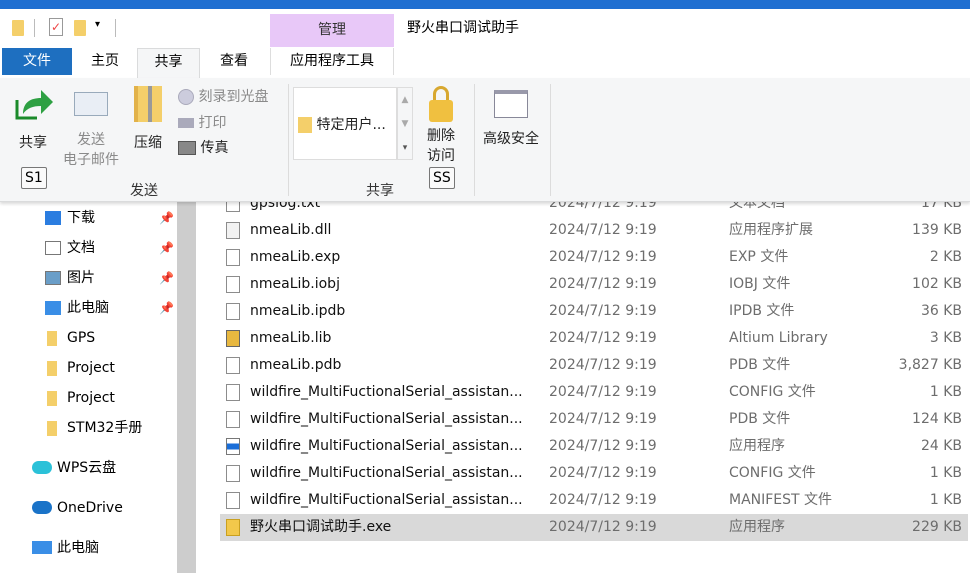 This screenshot has width=970, height=573. What do you see at coordinates (332, 61) in the screenshot?
I see `tab-application-tools: 应用程序工具` at bounding box center [332, 61].